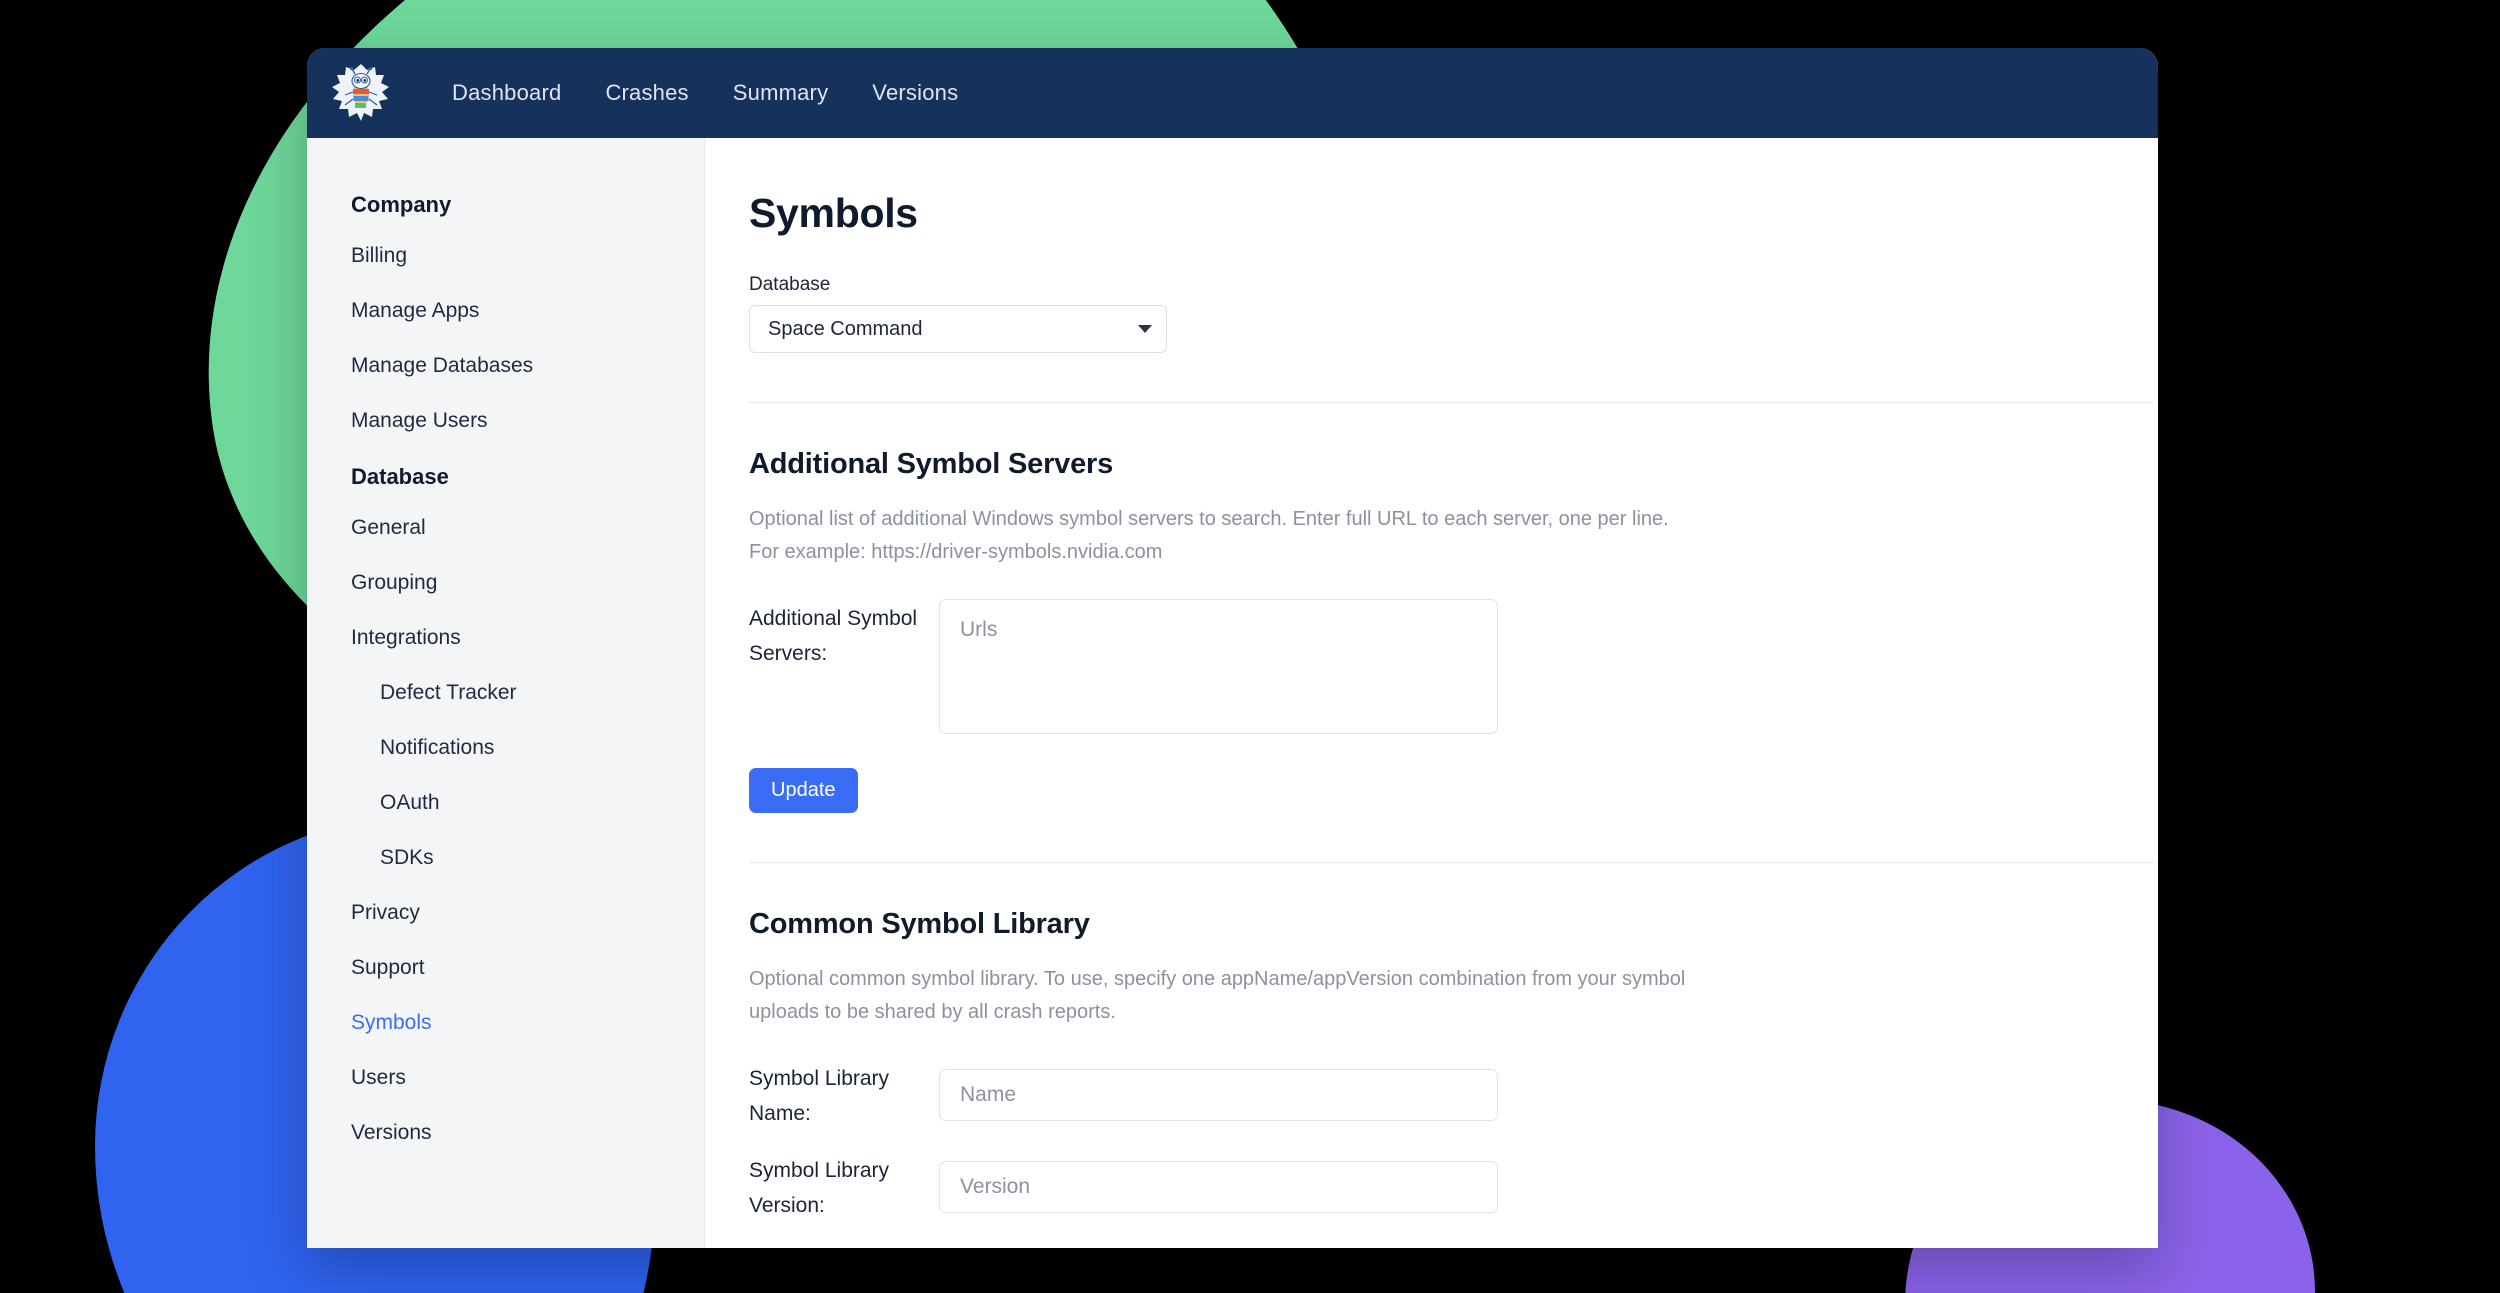  I want to click on nav-link-crashes: Crashes, so click(646, 93).